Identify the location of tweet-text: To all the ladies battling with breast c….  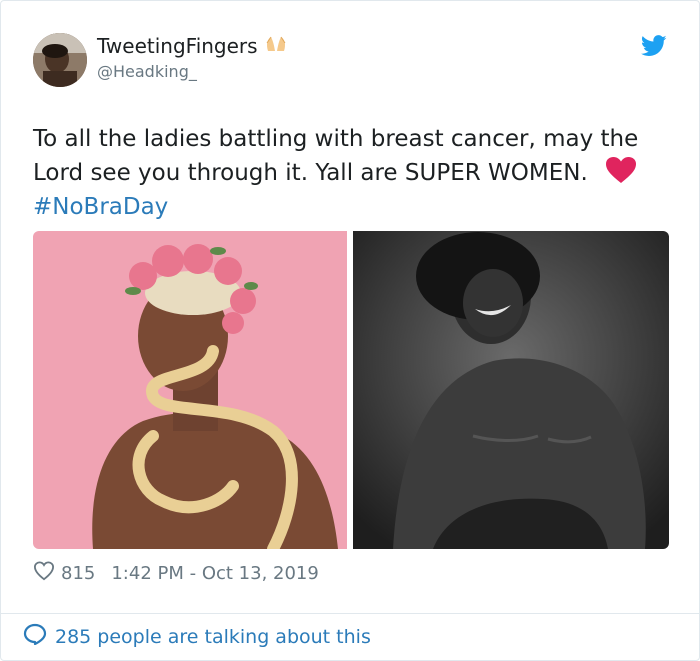
(353, 173).